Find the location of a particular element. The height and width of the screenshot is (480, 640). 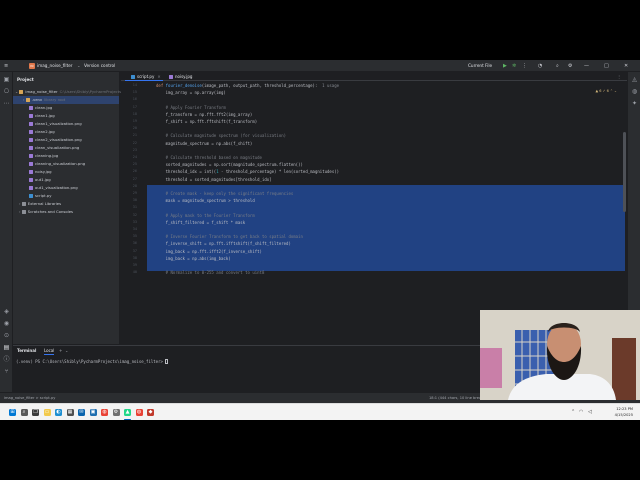

code-line: # Calculate threshold based on magnitude is located at coordinates (209, 157).